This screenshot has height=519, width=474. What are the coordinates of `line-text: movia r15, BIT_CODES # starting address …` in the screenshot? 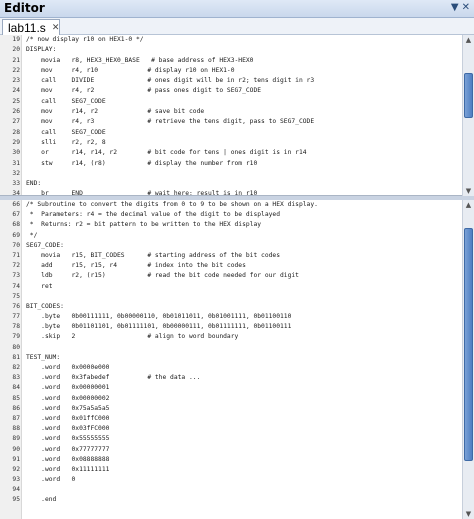 It's located at (153, 255).